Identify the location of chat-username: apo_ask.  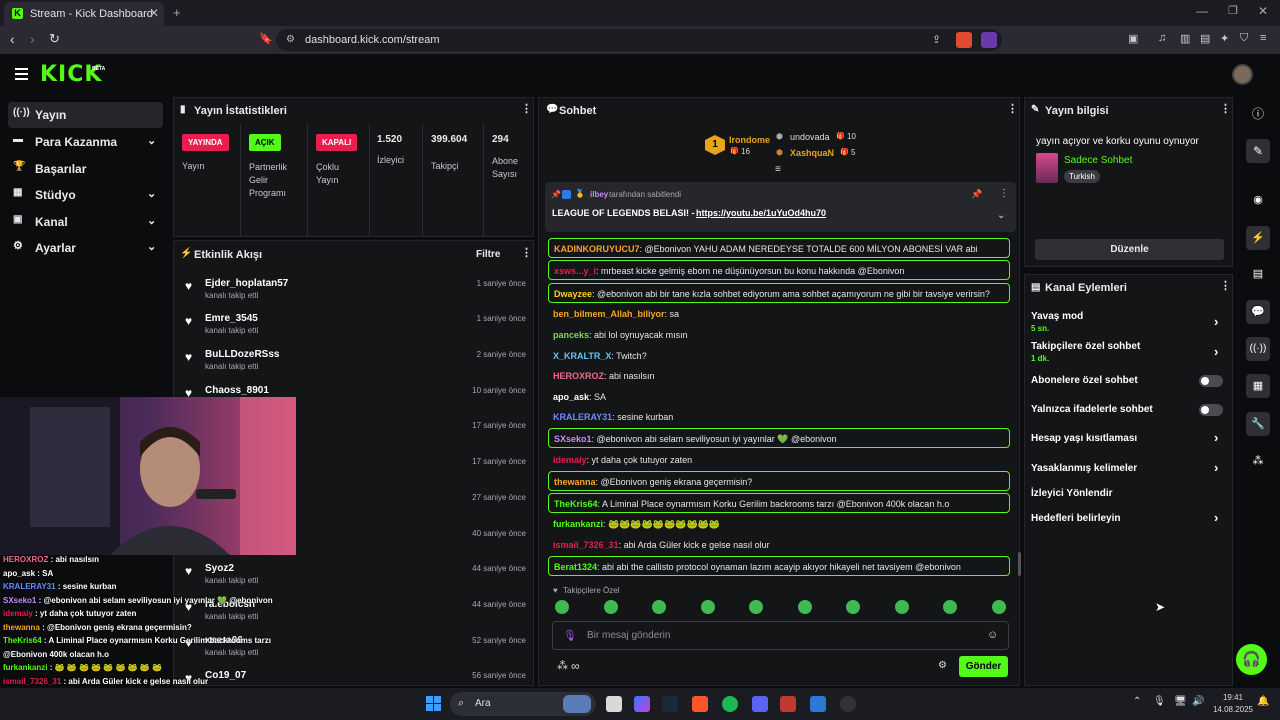
(571, 397).